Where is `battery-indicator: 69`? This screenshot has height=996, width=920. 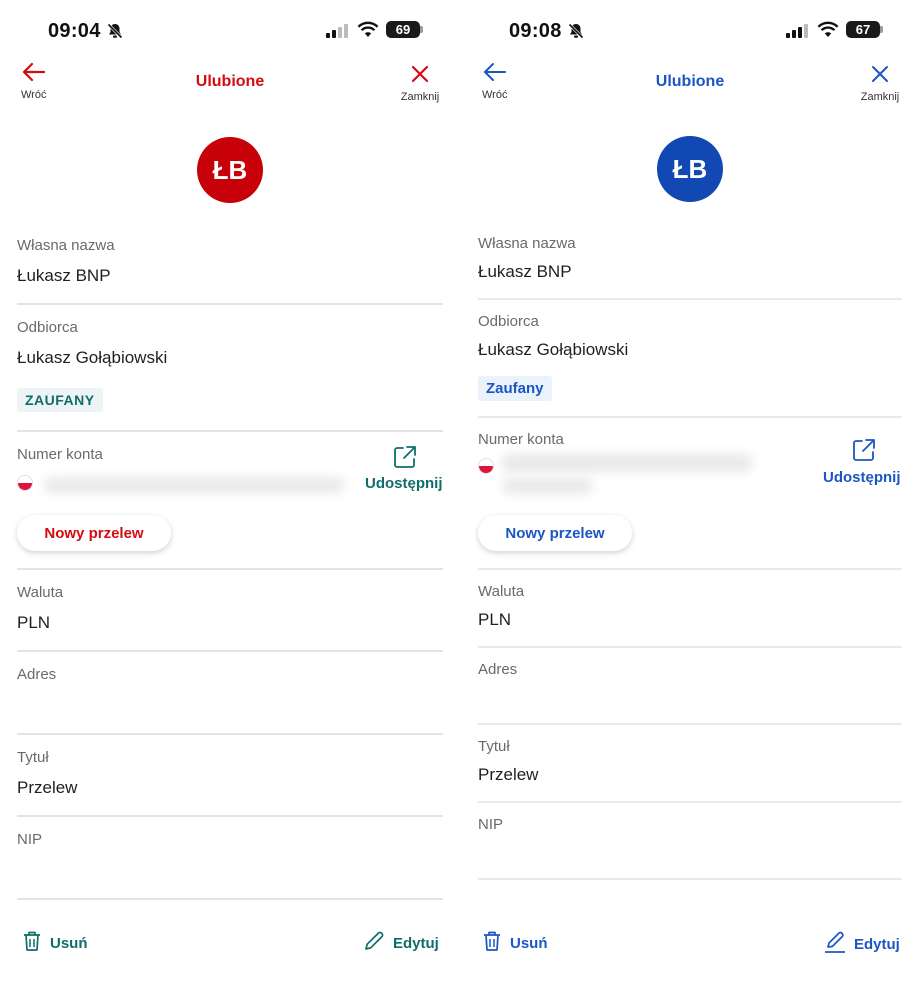 battery-indicator: 69 is located at coordinates (404, 29).